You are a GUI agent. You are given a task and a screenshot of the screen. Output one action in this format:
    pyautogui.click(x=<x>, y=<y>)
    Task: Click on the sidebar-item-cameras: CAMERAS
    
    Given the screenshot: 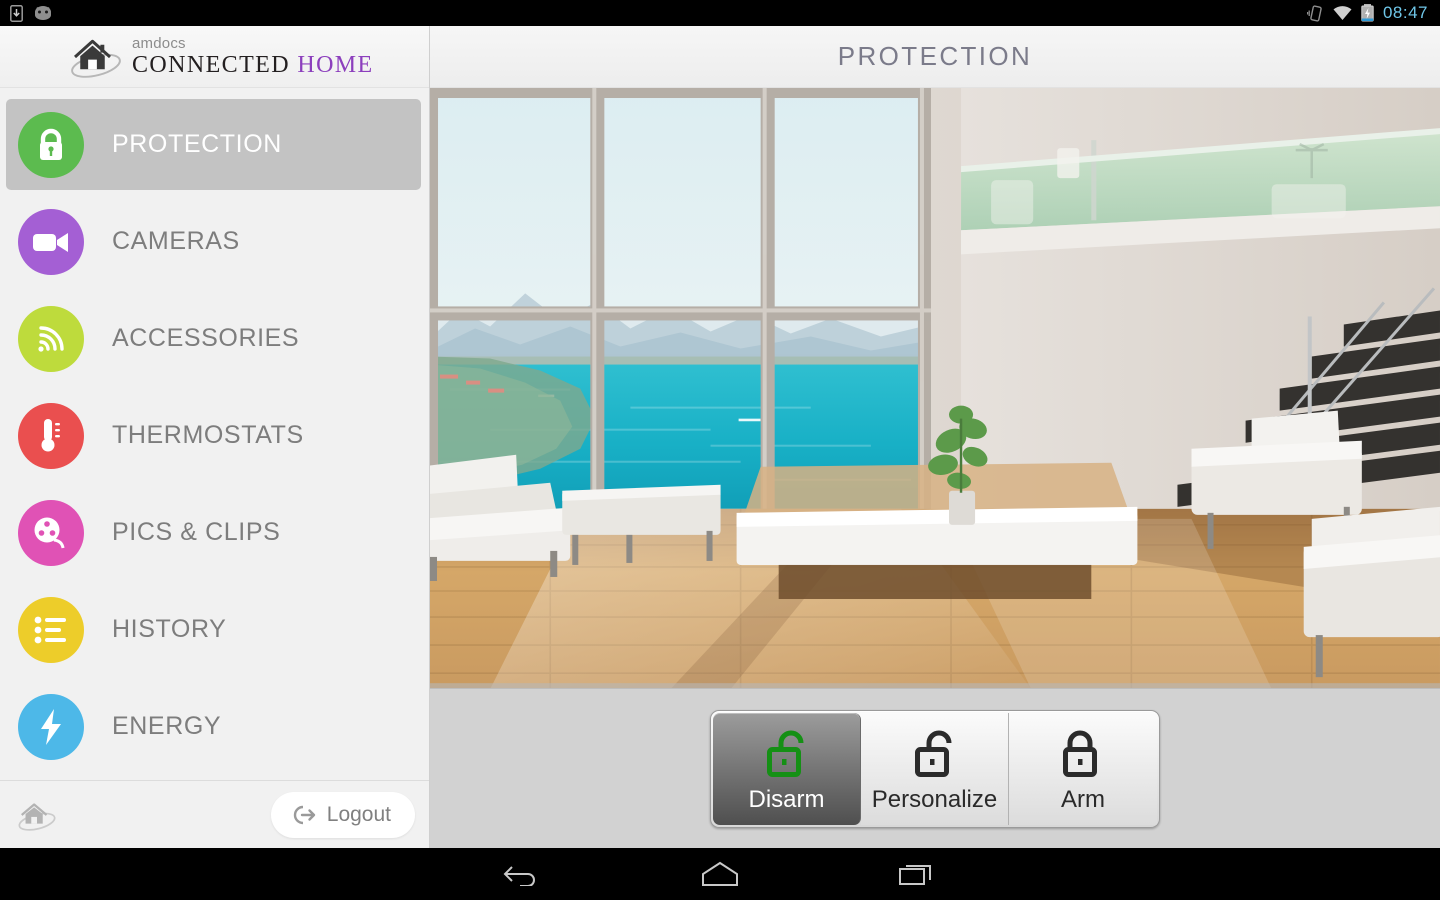 What is the action you would take?
    pyautogui.click(x=214, y=241)
    